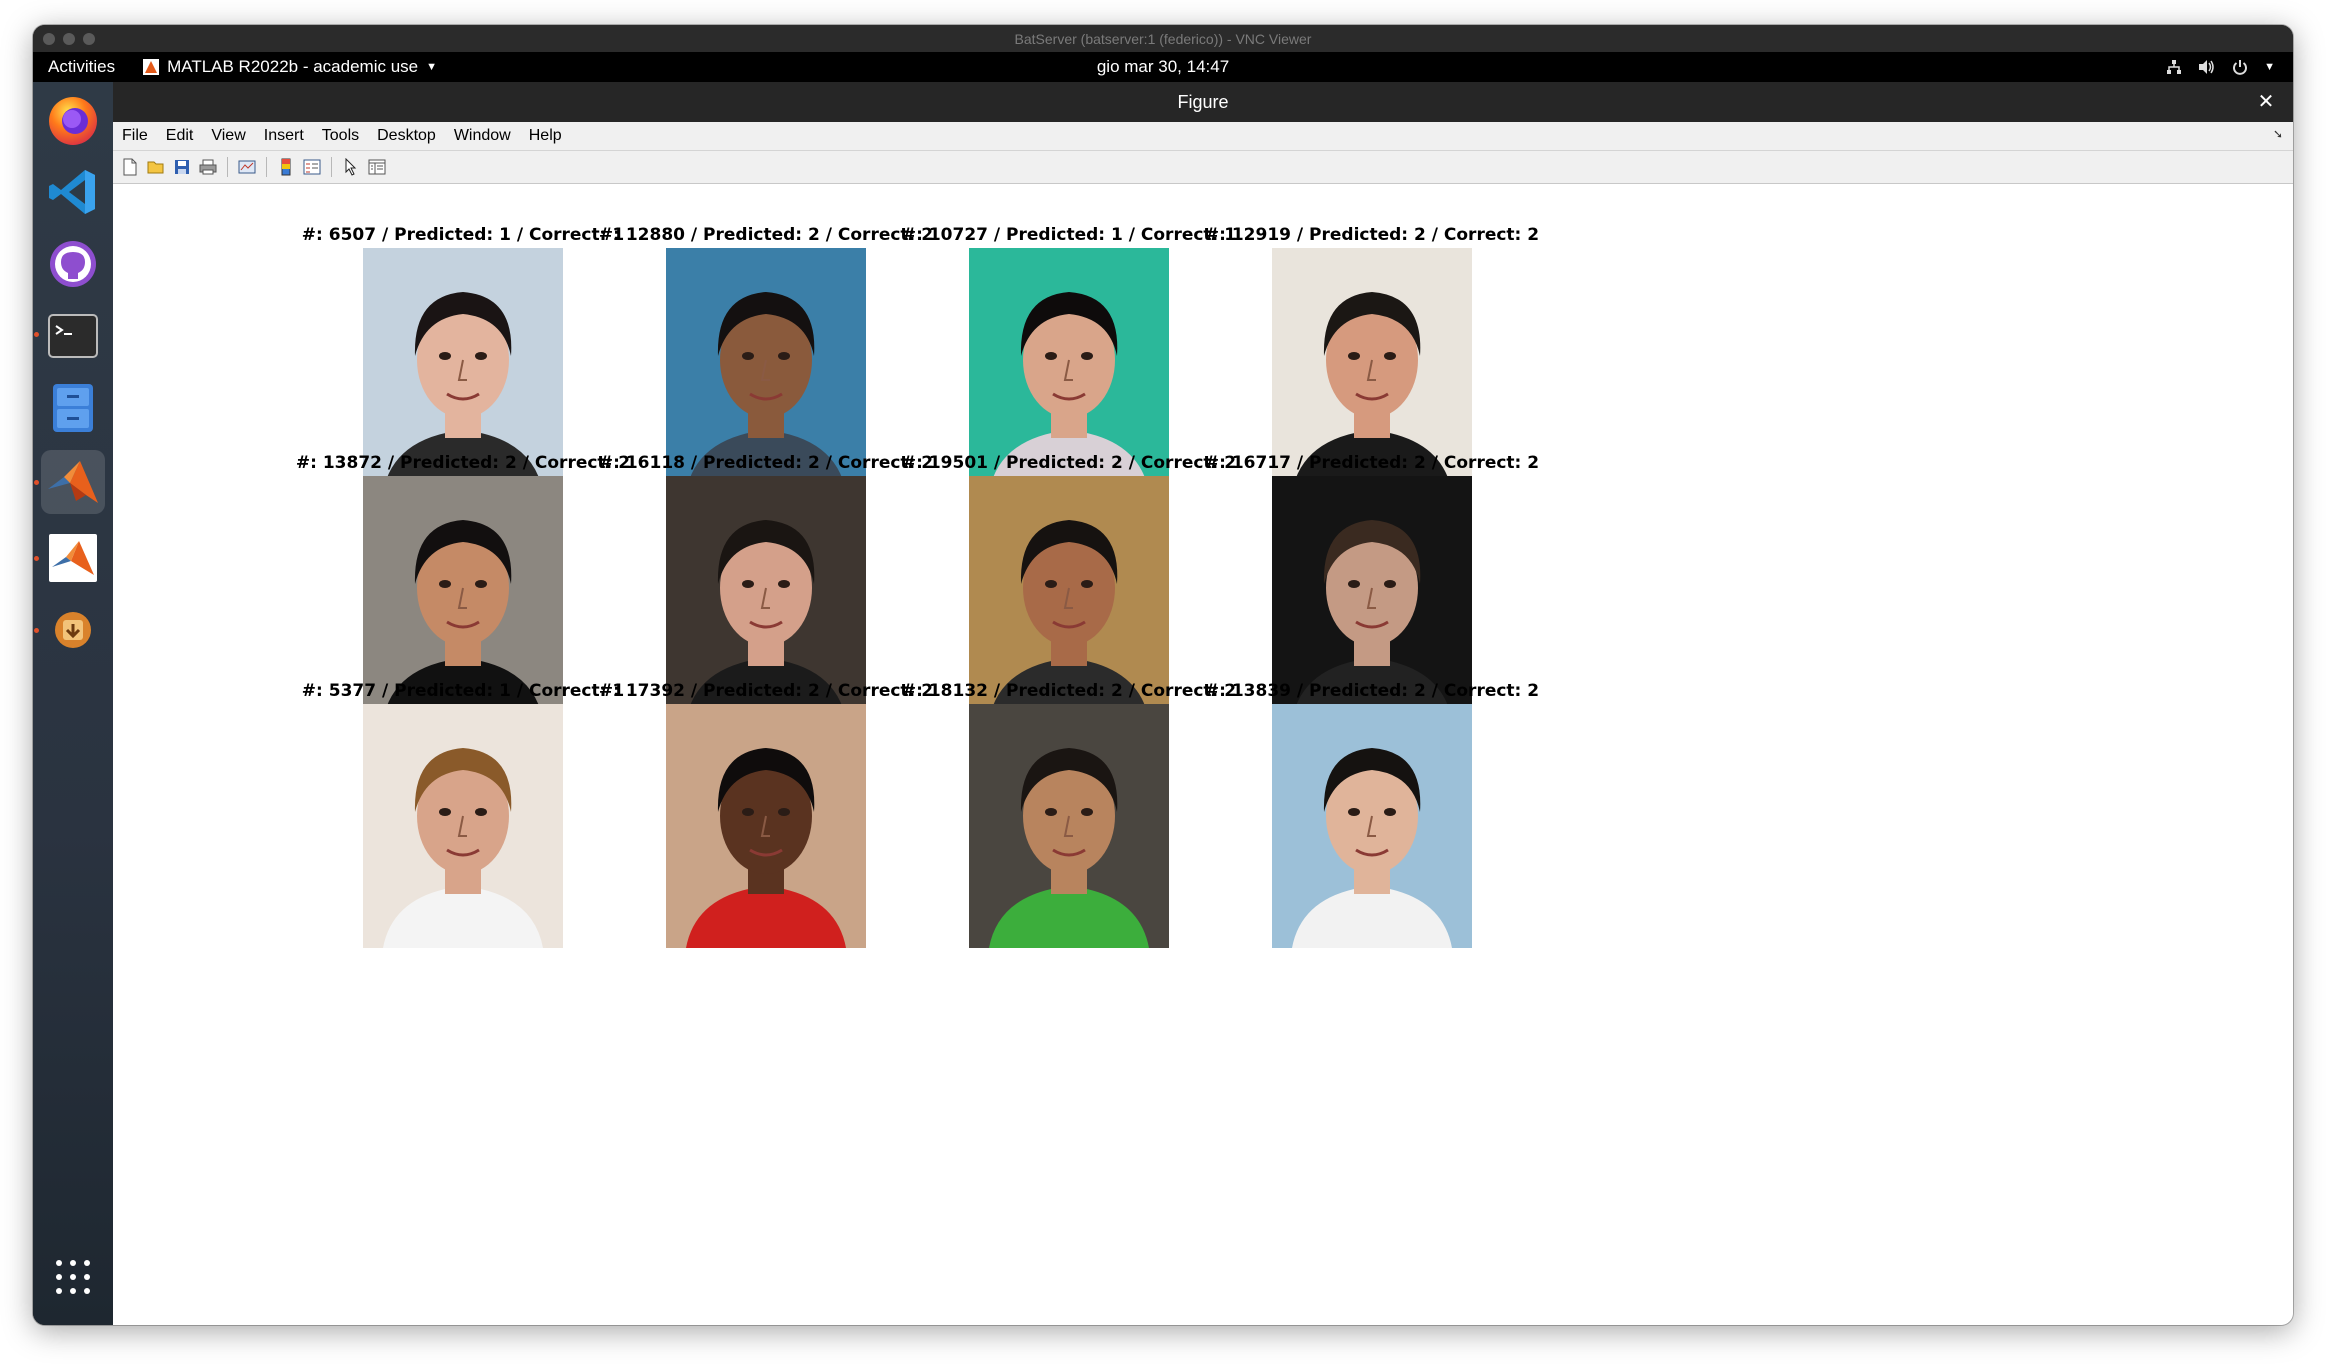 The height and width of the screenshot is (1366, 2326). I want to click on app-menu: MATLAB R2022b - academic use ▼, so click(290, 67).